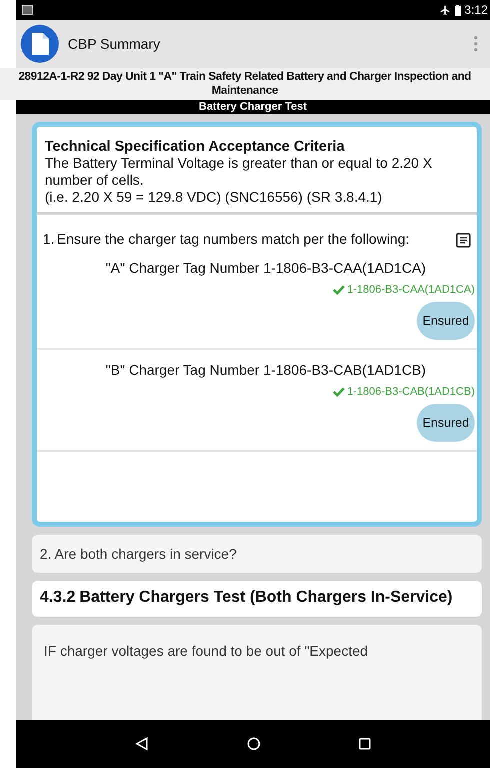  What do you see at coordinates (266, 268) in the screenshot?
I see `check-label: "A" Charger Tag Number 1-1806-B3-CAA(1AD1CA)` at bounding box center [266, 268].